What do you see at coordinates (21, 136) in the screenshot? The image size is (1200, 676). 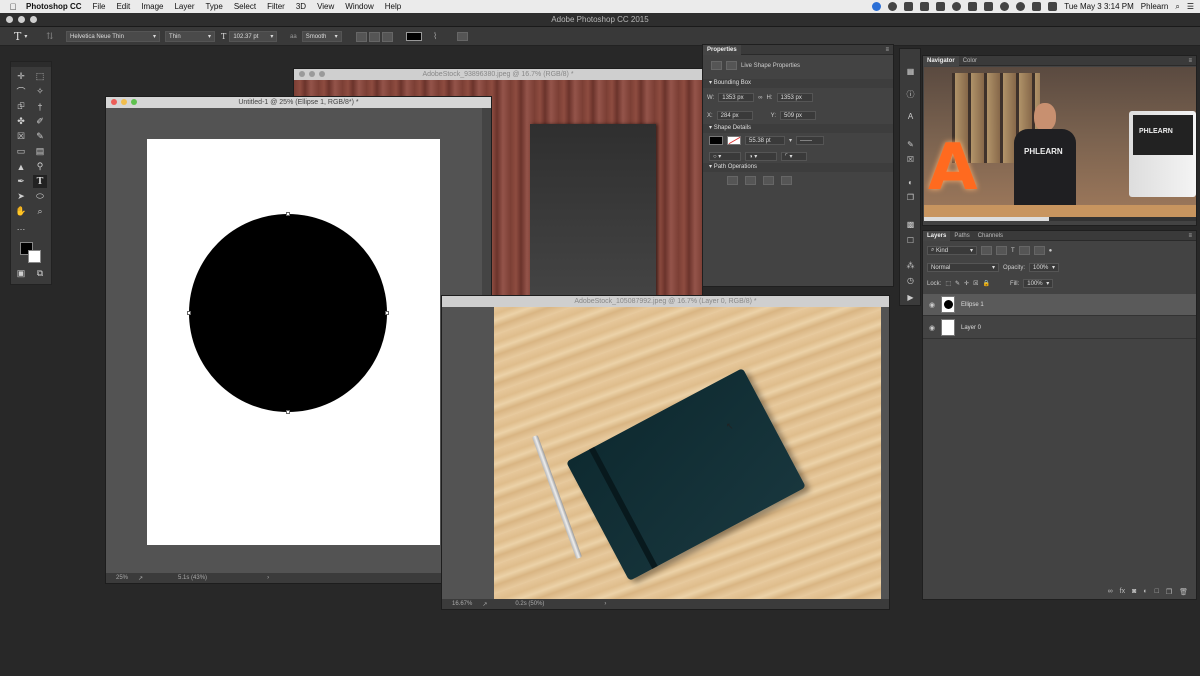 I see `clone-stamp-tool-icon: ☒` at bounding box center [21, 136].